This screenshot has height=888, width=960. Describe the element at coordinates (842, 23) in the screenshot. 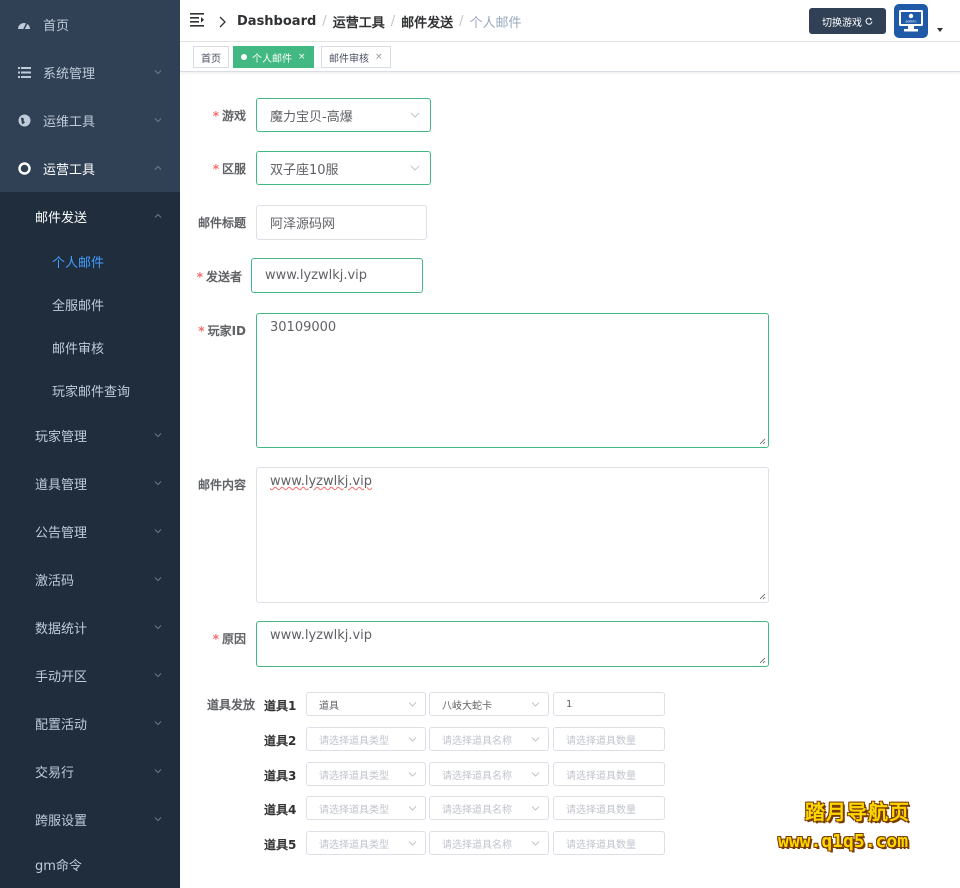

I see `switch-game-label: 切换游戏` at that location.